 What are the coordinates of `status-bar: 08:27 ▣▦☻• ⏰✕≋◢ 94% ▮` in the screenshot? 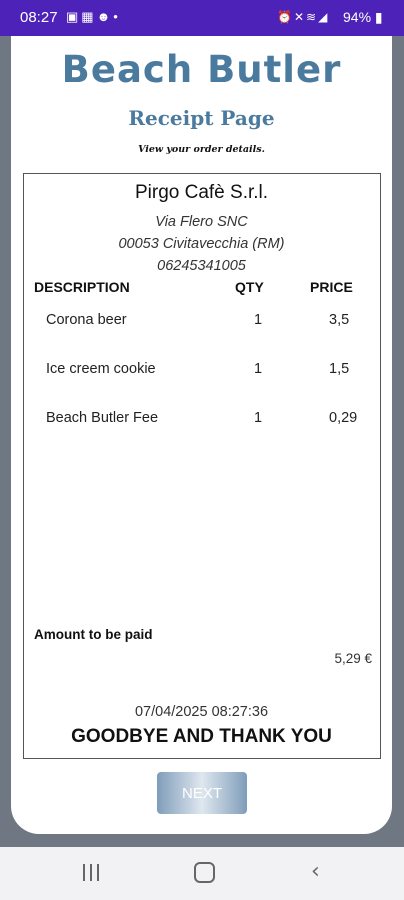 It's located at (202, 18).